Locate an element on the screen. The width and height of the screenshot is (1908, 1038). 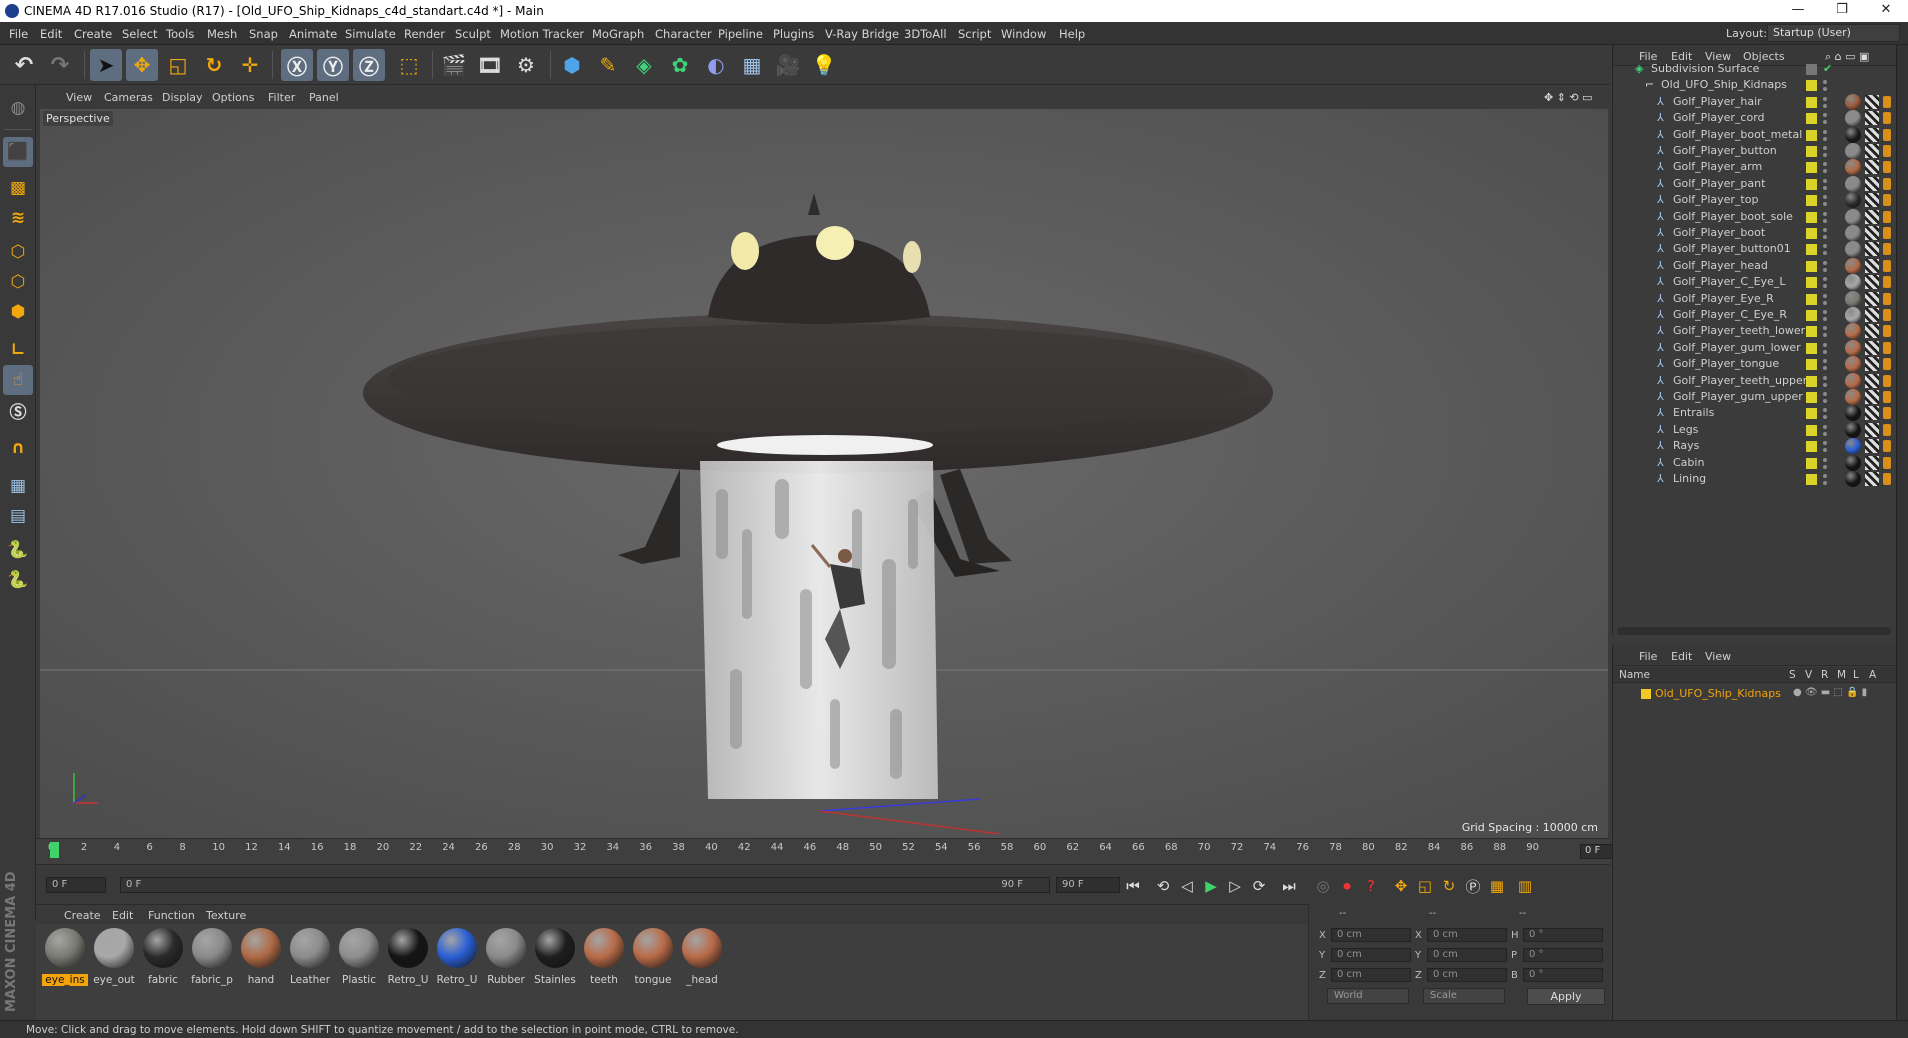
menu-select: Select is located at coordinates (139, 34).